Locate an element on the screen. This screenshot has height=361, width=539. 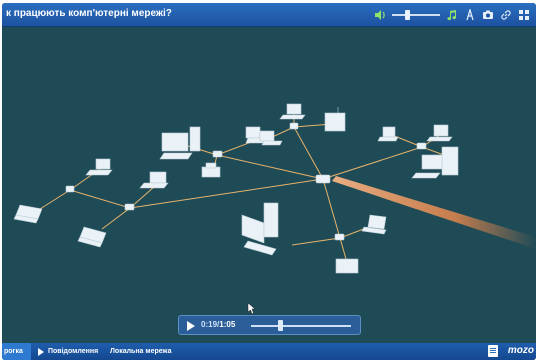
volume-slider-knob is located at coordinates (407, 15).